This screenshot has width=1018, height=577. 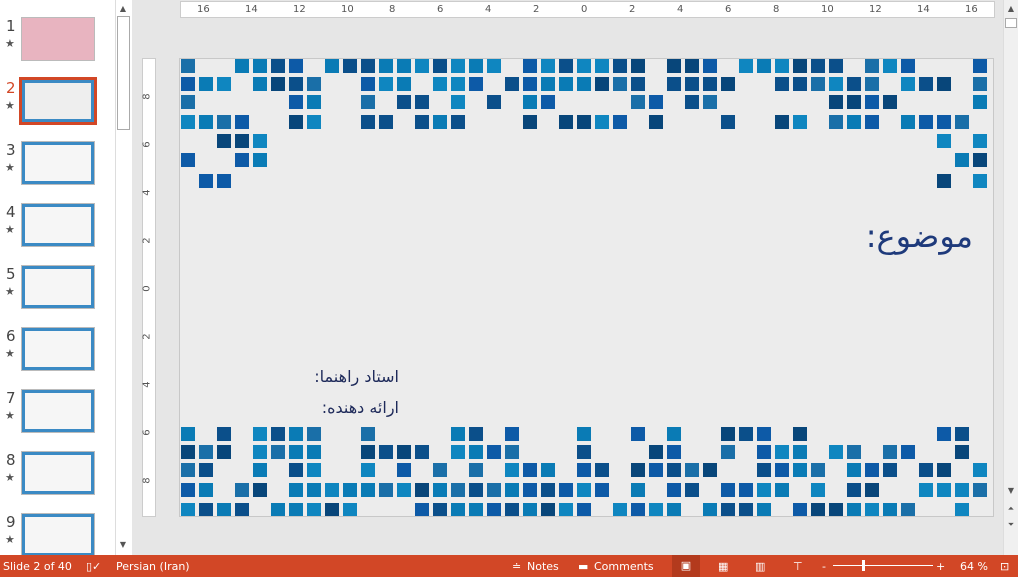 What do you see at coordinates (883, 565) in the screenshot?
I see `zoom-slider` at bounding box center [883, 565].